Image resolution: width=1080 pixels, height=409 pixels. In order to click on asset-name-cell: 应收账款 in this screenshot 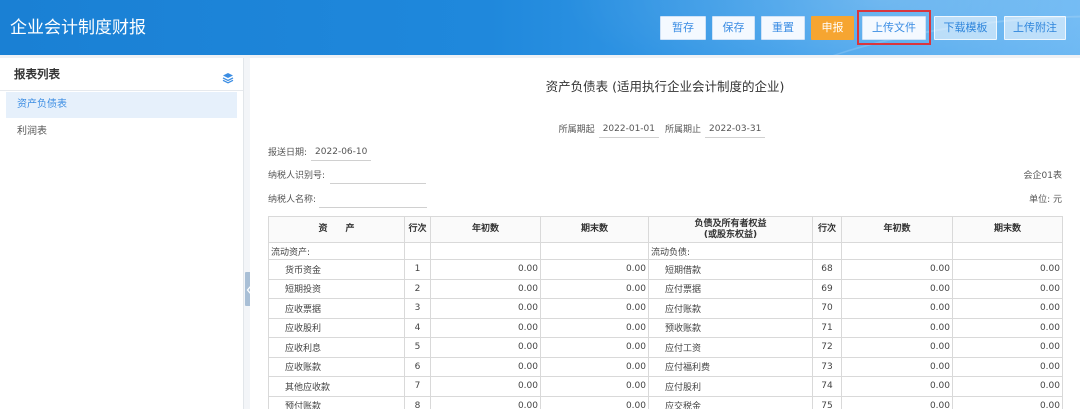, I will do `click(336, 366)`.